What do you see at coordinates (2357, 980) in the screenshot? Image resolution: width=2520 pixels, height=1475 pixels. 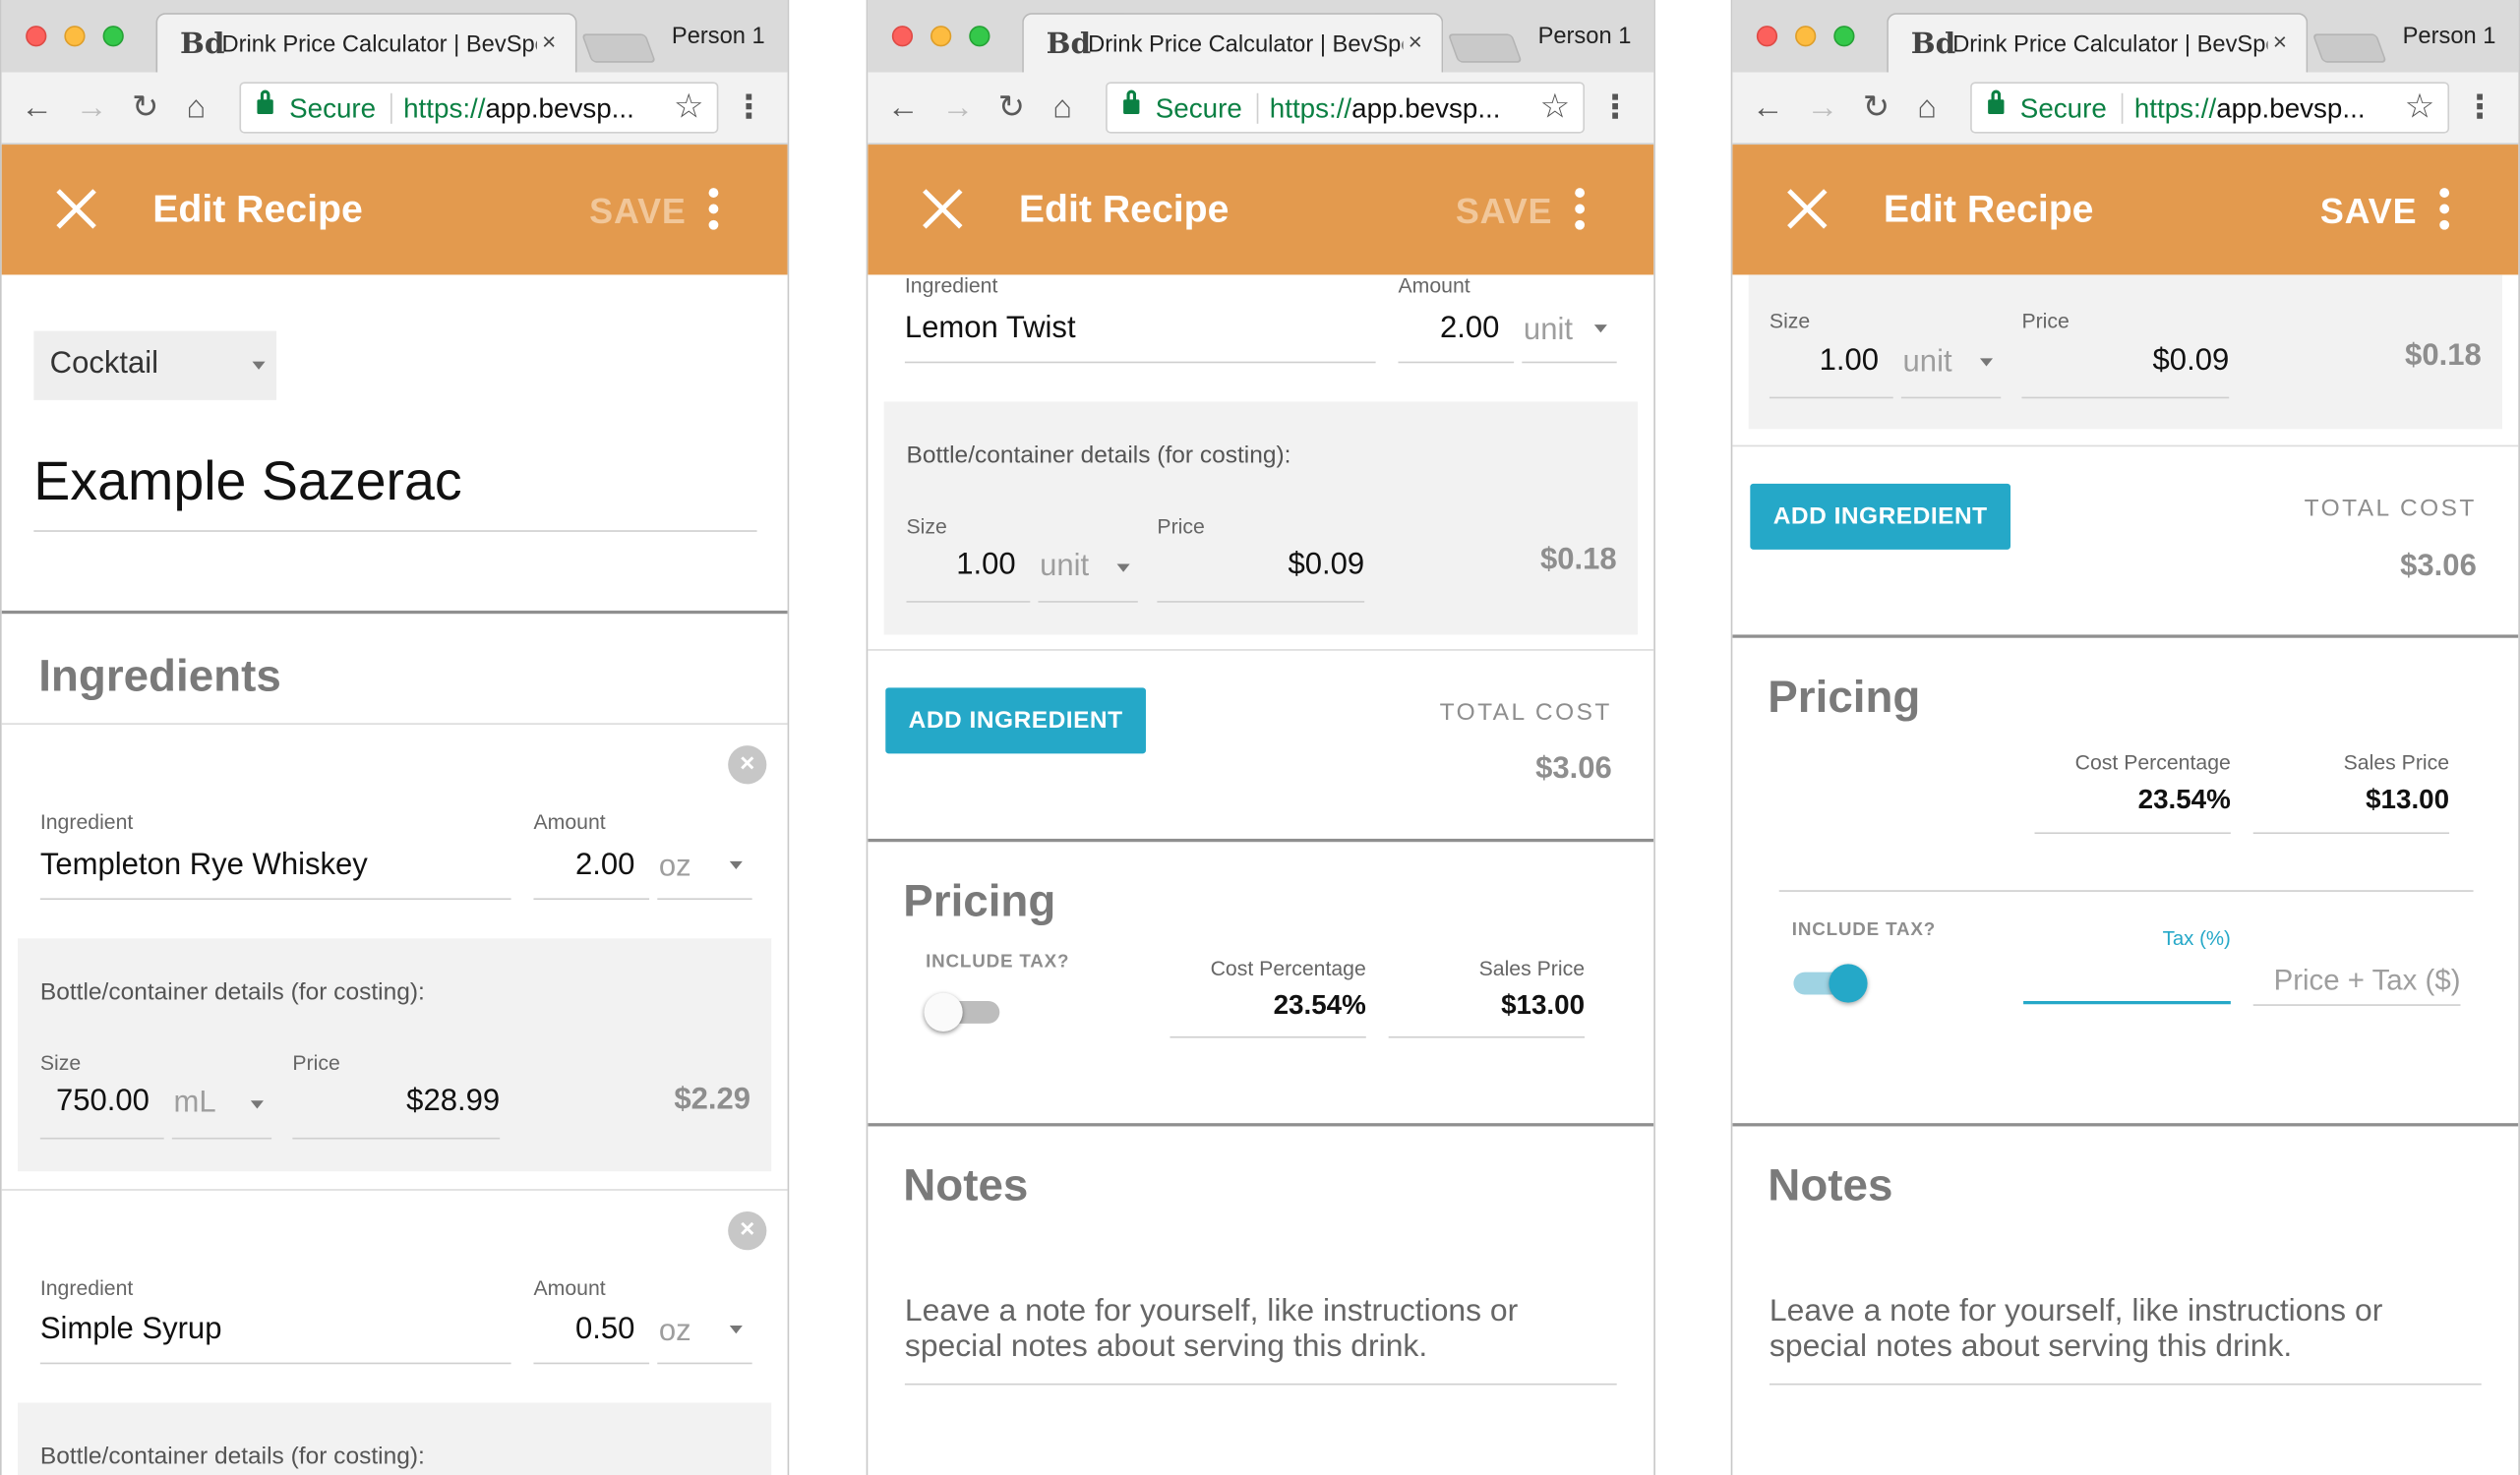 I see `price-plus-tax-input: Price + Tax ($)` at bounding box center [2357, 980].